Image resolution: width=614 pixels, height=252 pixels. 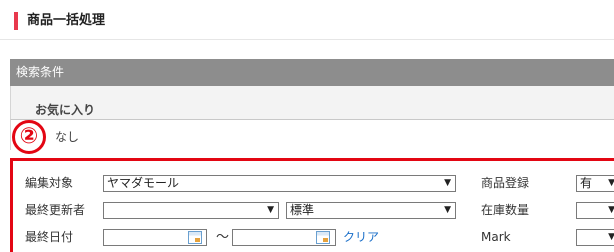 I want to click on product-registration-value: 有, so click(x=586, y=183).